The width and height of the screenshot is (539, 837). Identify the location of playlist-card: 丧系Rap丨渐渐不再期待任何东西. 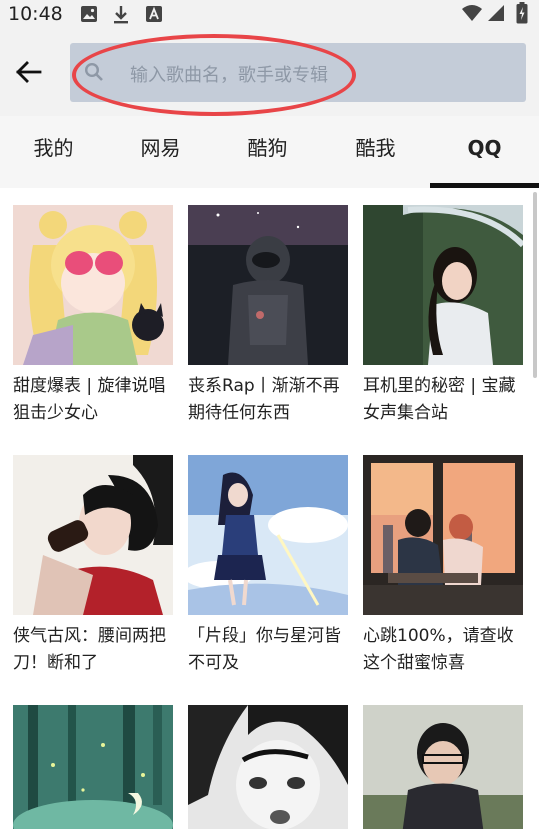
(268, 316).